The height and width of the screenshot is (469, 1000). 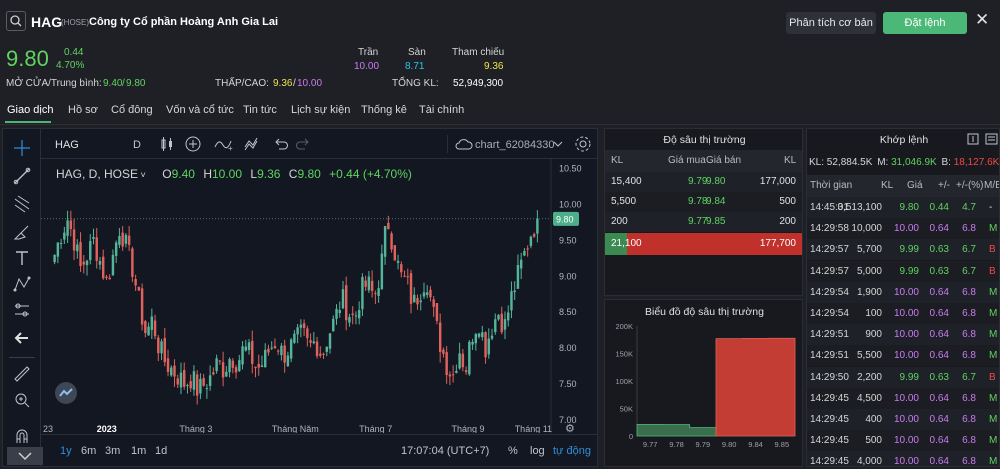 I want to click on range-1m: 1m, so click(x=138, y=451).